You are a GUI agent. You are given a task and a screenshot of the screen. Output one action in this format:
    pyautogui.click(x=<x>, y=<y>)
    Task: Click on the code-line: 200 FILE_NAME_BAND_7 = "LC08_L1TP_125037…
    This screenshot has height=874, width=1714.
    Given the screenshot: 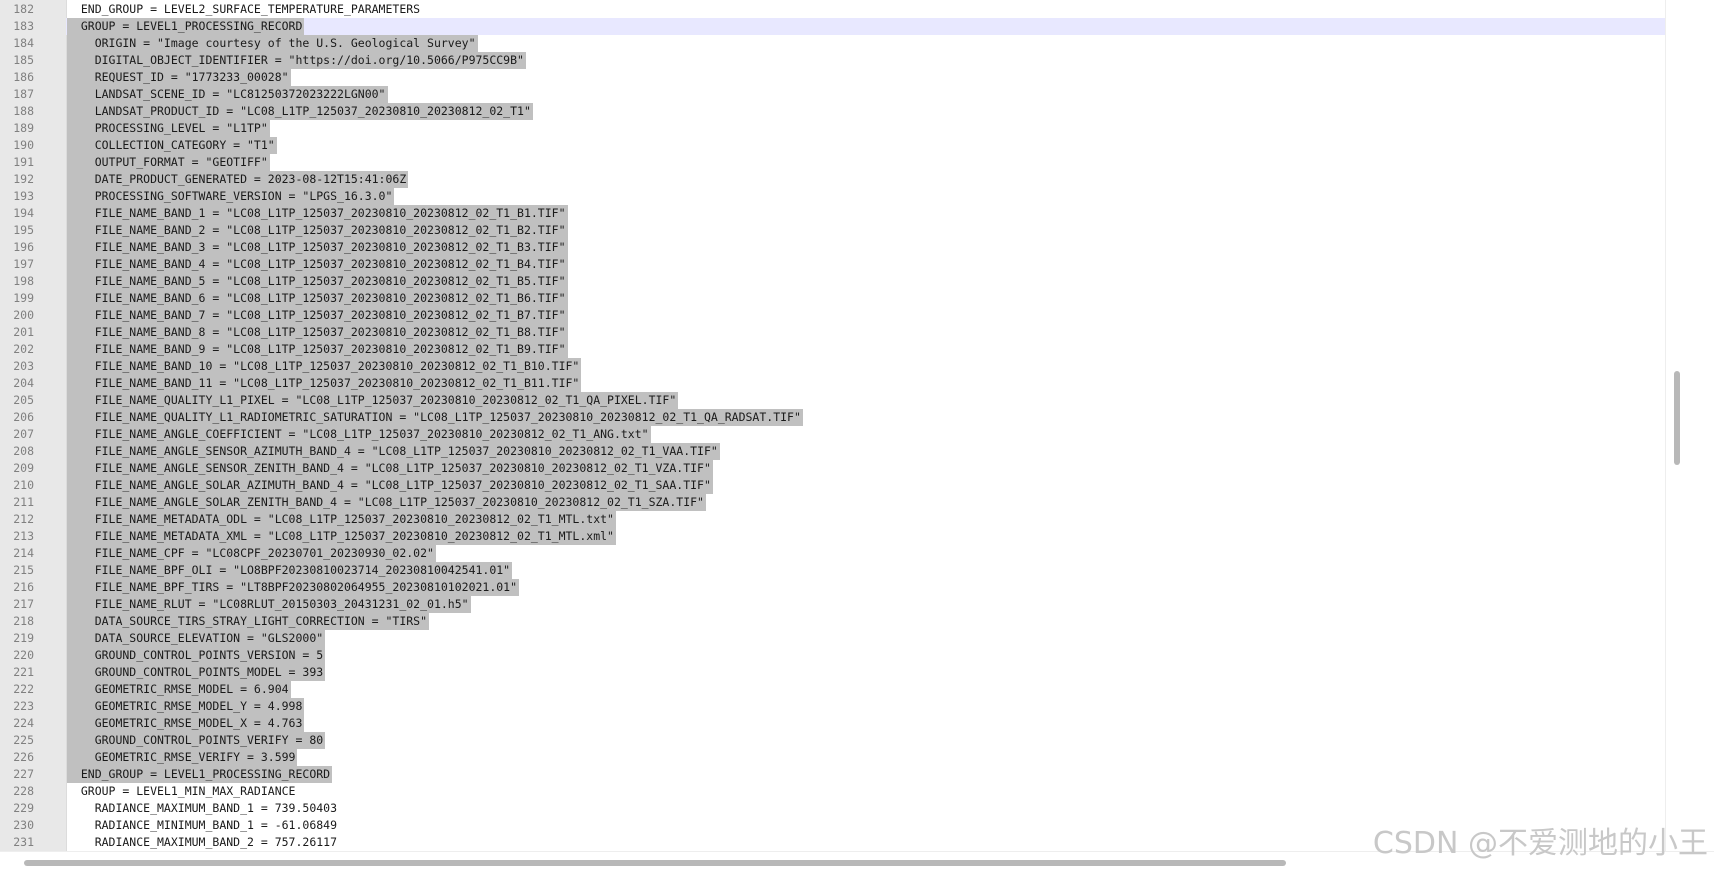 What is the action you would take?
    pyautogui.click(x=845, y=315)
    